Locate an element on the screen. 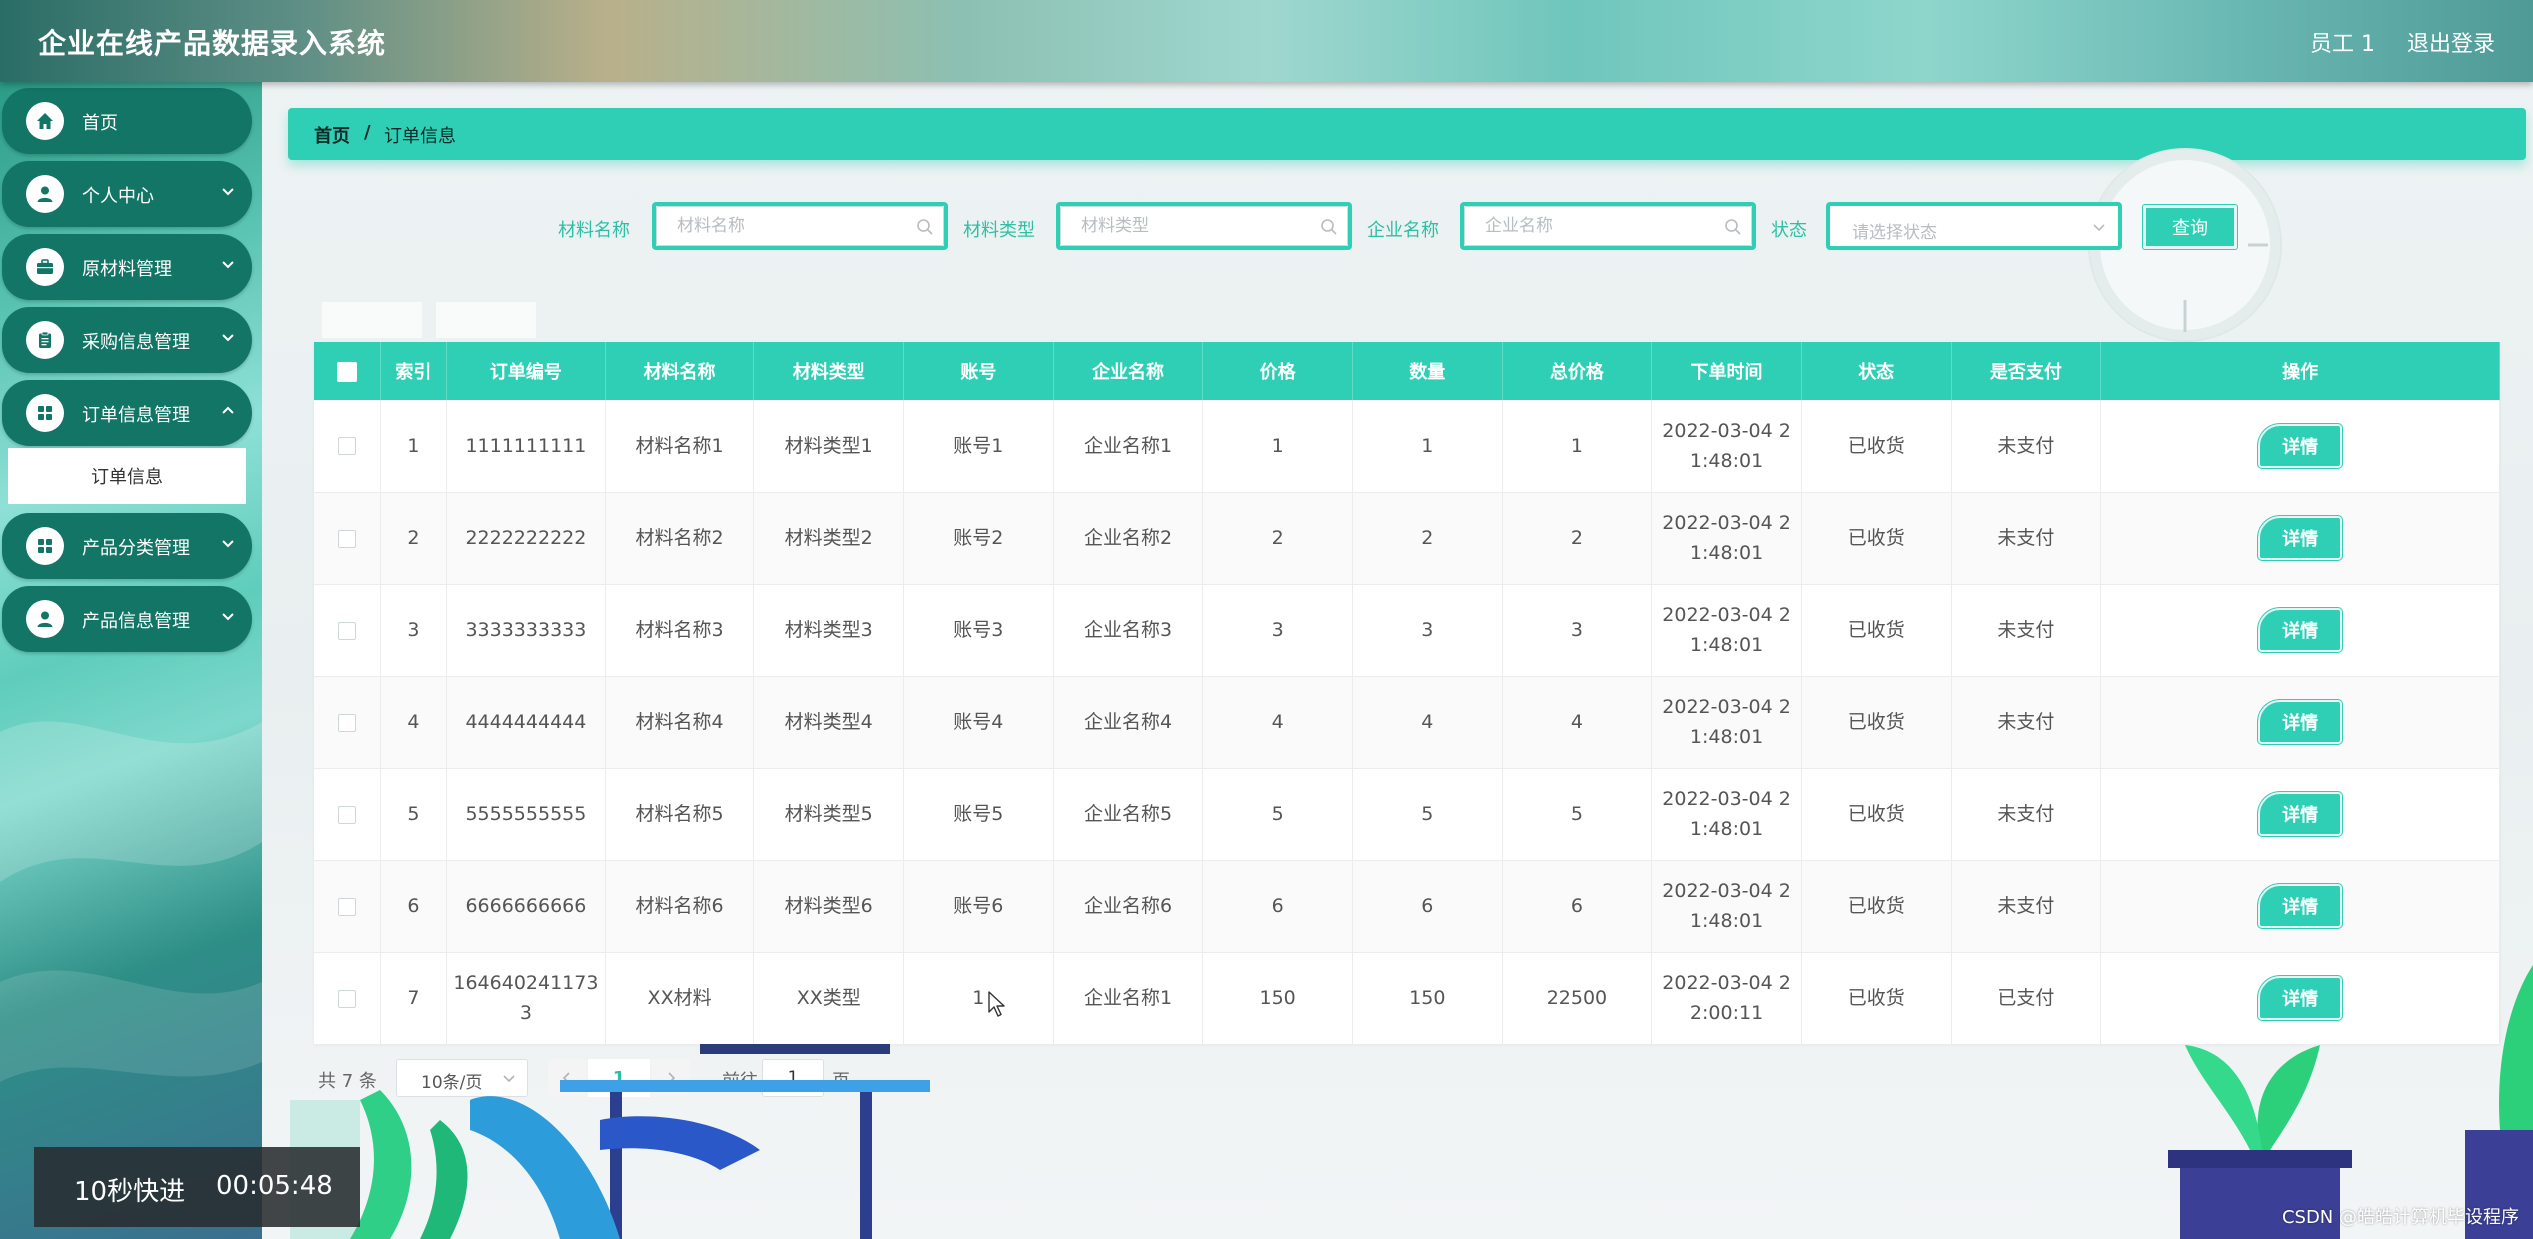  page-size-select: 10条/页 is located at coordinates (462, 1078).